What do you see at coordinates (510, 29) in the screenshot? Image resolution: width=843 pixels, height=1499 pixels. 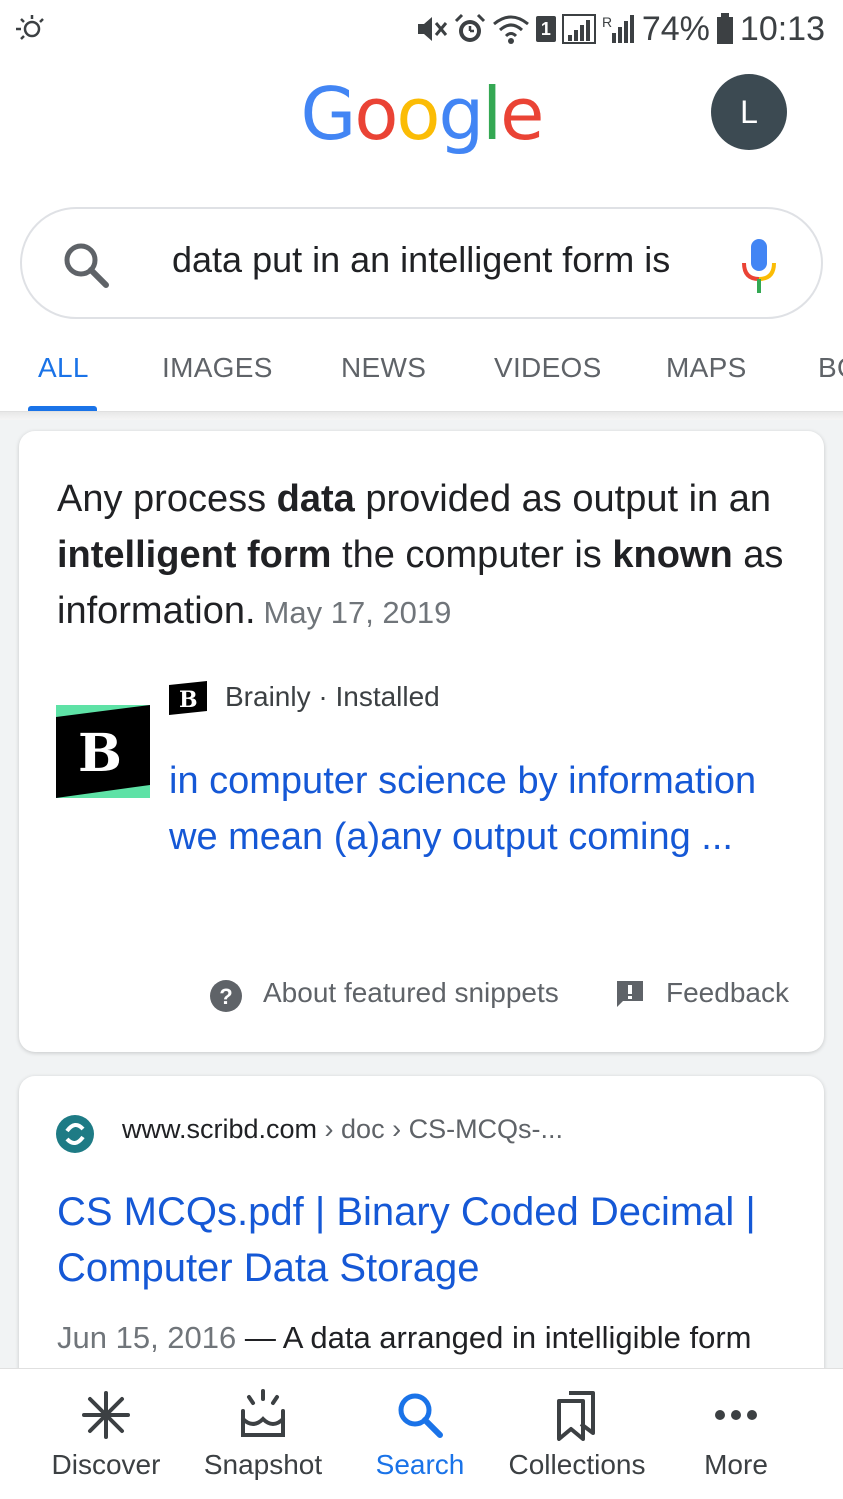 I see `wifi-icon` at bounding box center [510, 29].